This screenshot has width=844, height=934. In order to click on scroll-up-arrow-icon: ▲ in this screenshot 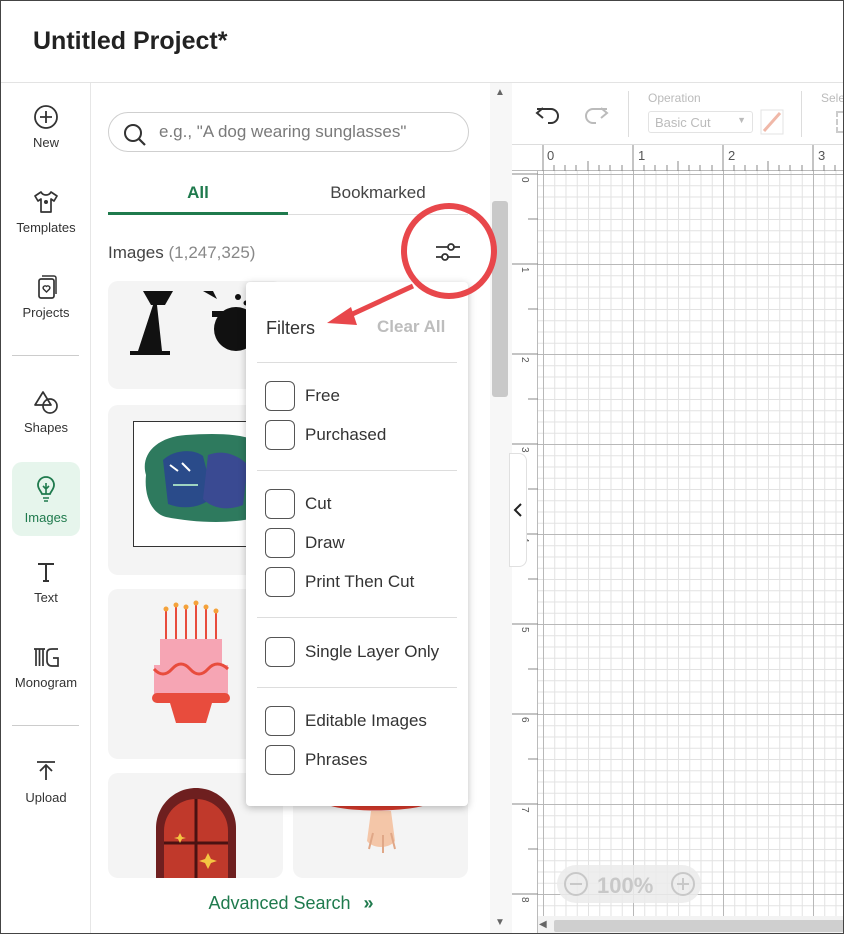, I will do `click(500, 92)`.